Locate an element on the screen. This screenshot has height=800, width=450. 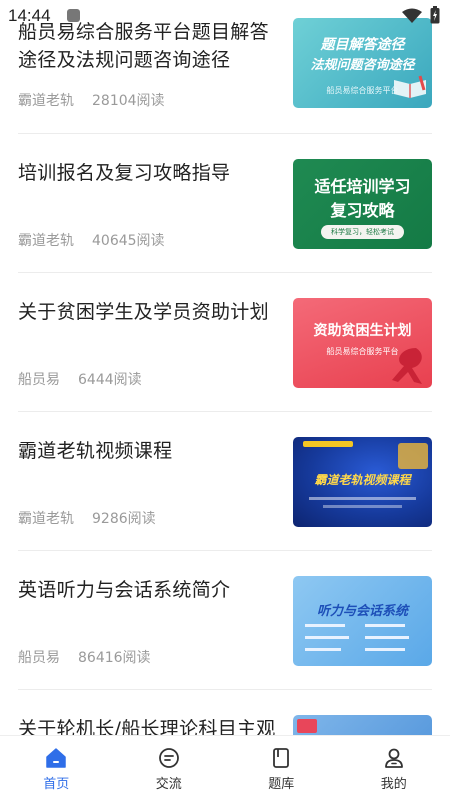
thumb-line2: 法规问题咨询途径 is located at coordinates (362, 65).